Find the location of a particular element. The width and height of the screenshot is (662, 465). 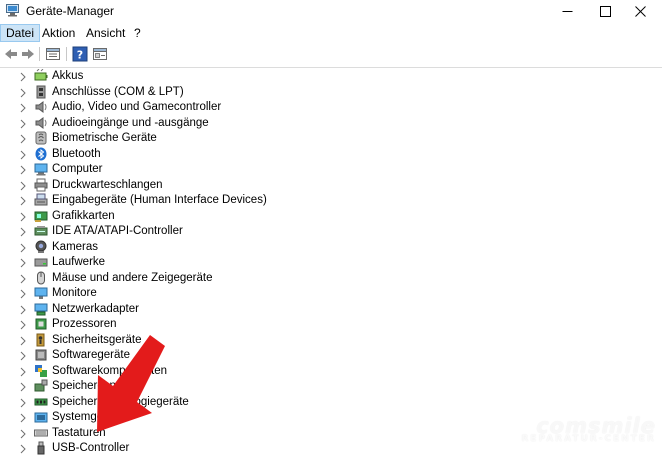

tree-item: Kameras is located at coordinates (331, 248).